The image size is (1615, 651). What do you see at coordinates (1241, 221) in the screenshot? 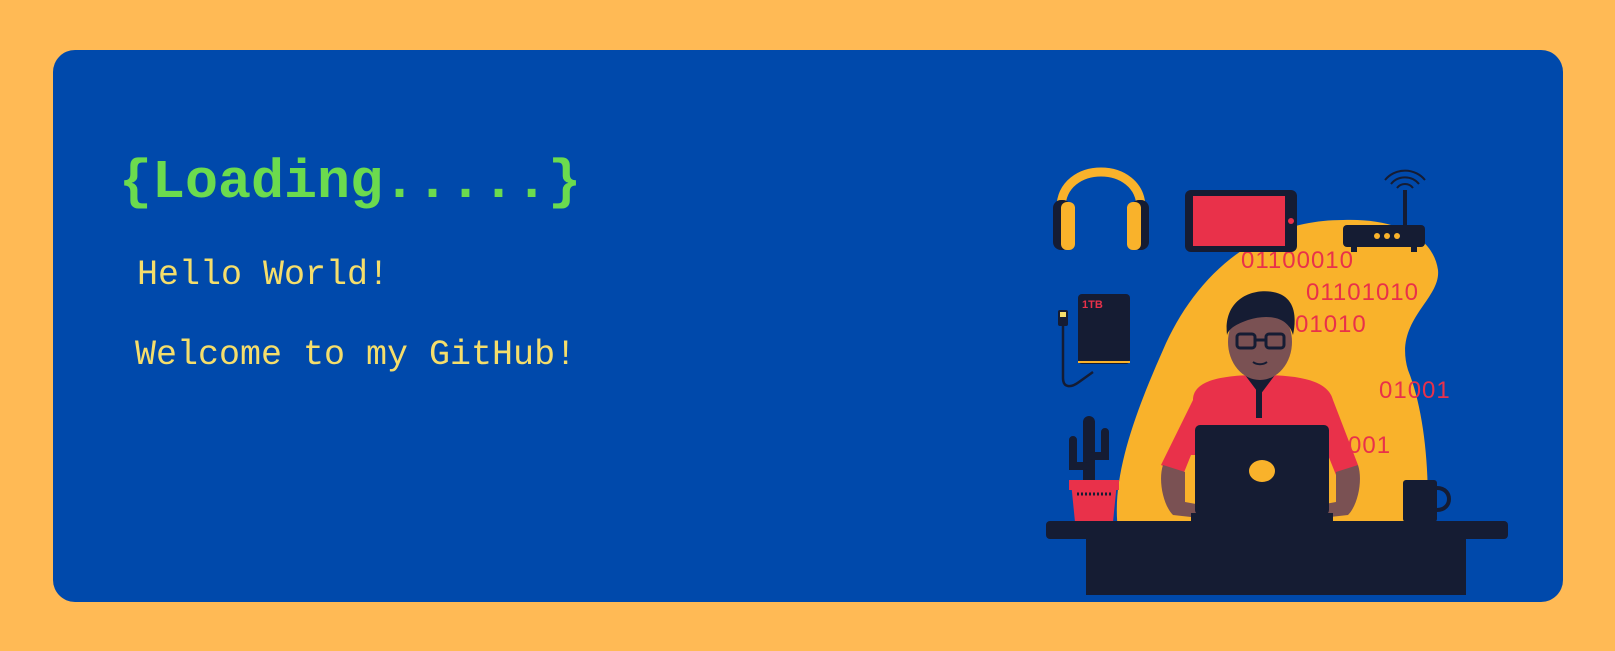
I see `tablet-icon` at bounding box center [1241, 221].